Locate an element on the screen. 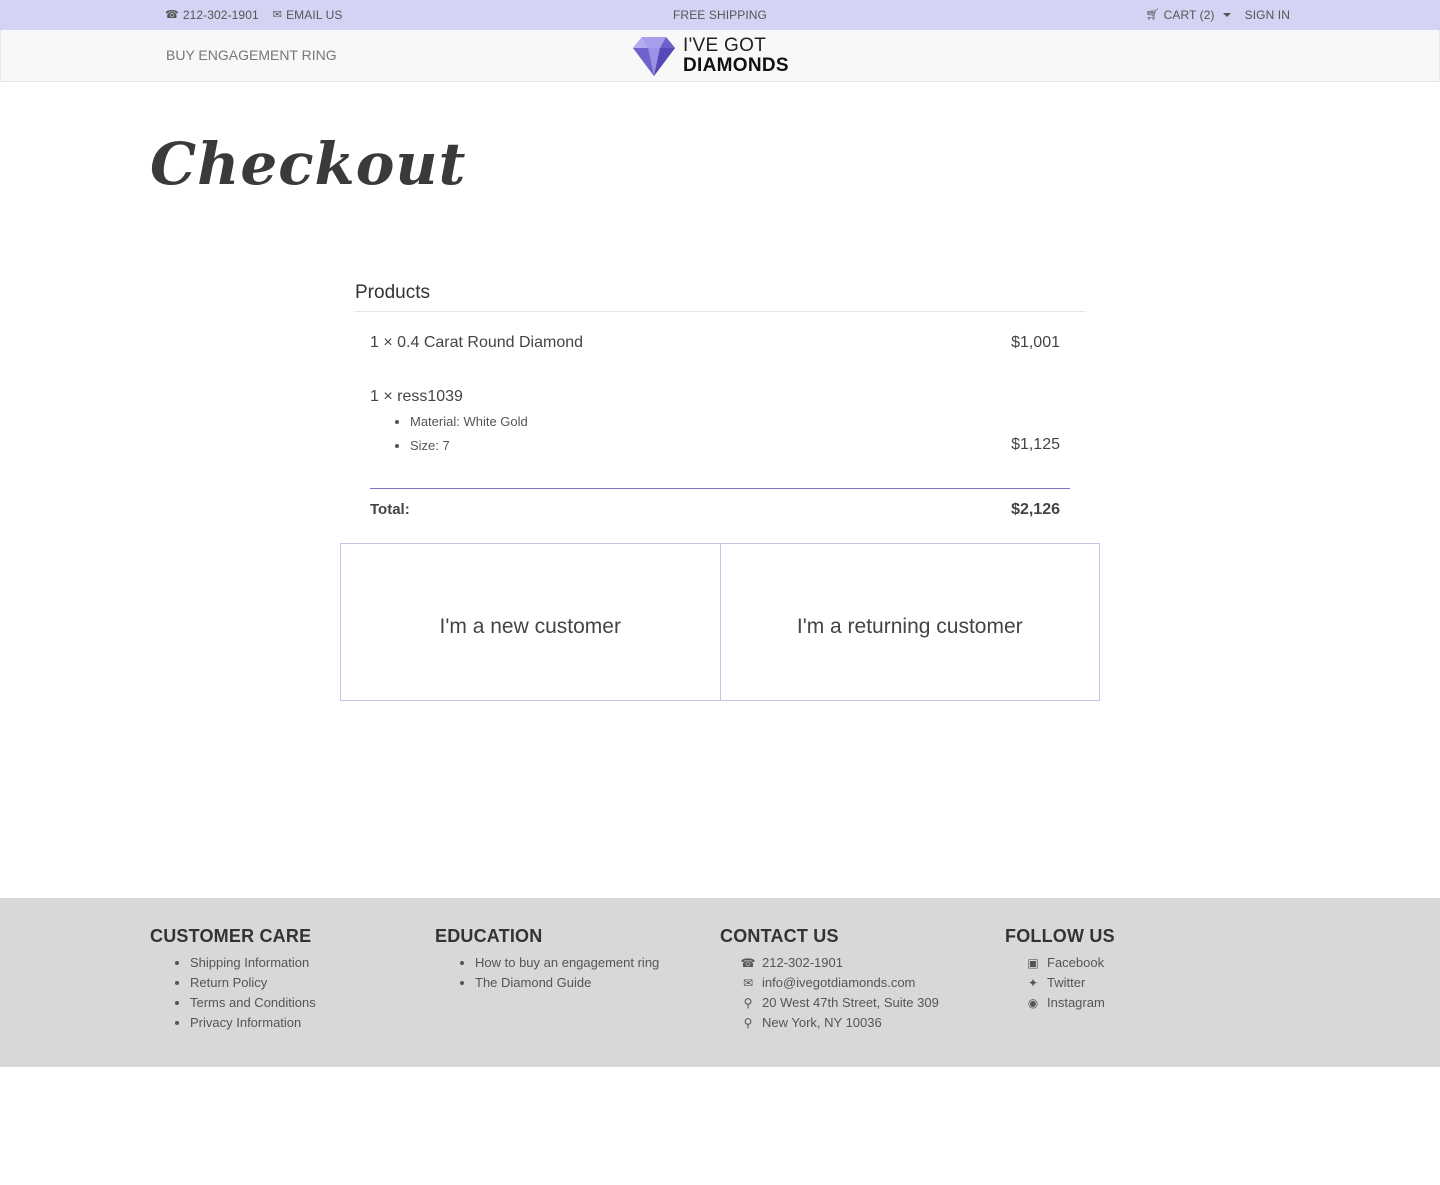 This screenshot has width=1440, height=1185. top-bar-left: ☎ 212-302-1901 ✉ EMAIL US is located at coordinates (253, 15).